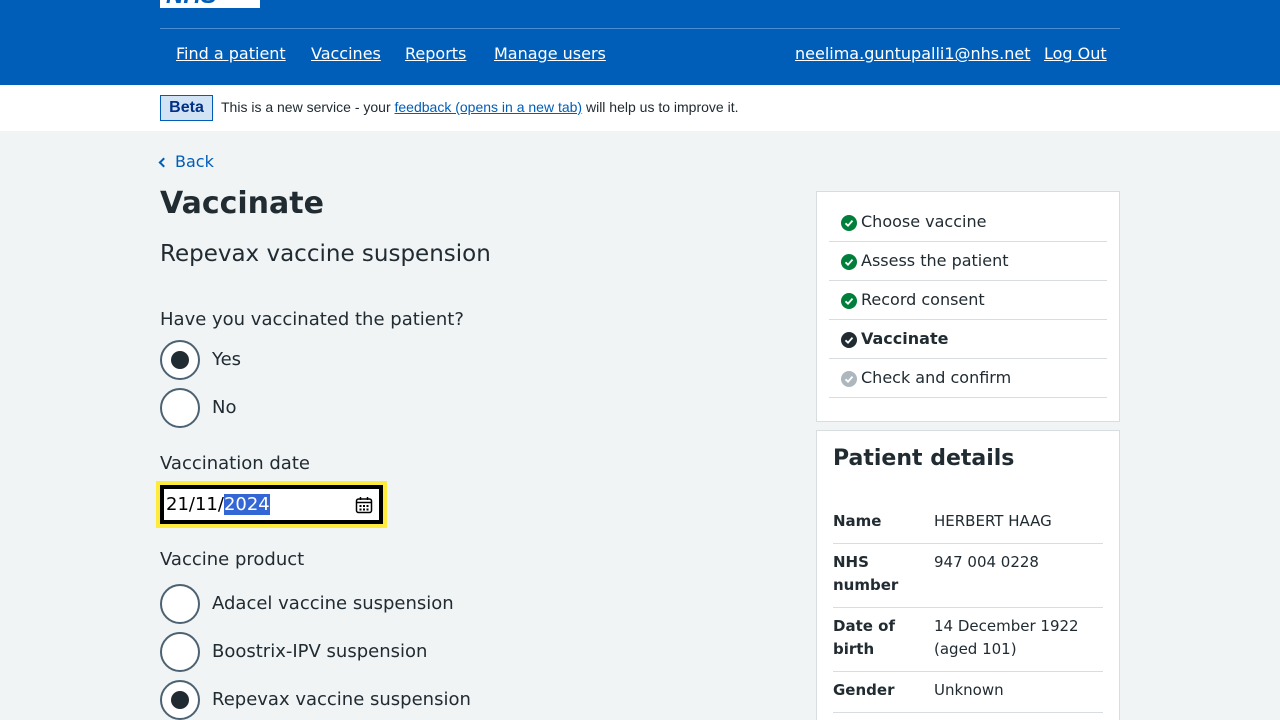  Describe the element at coordinates (210, 4) in the screenshot. I see `nhs-logo: NHS` at that location.